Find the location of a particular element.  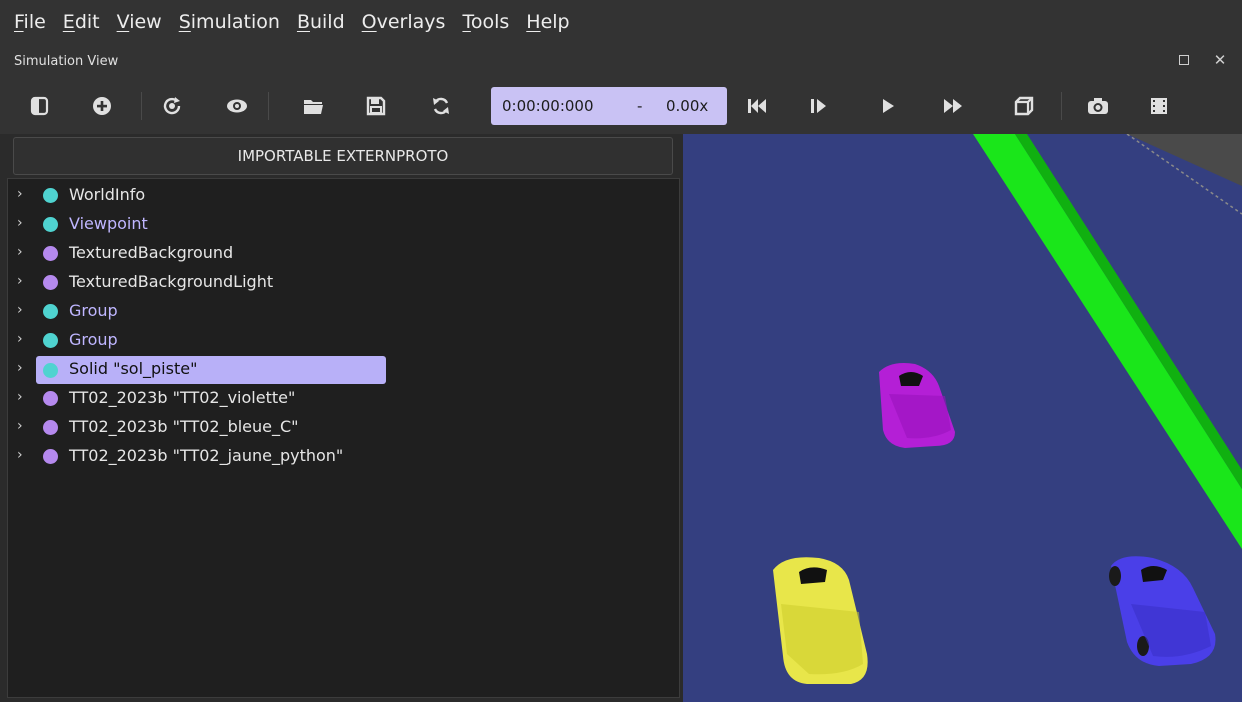

visibility-icon is located at coordinates (237, 106).